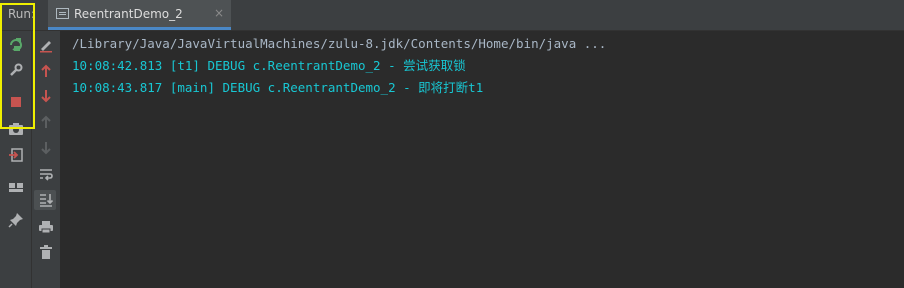  I want to click on soft-wrap-icon, so click(46, 174).